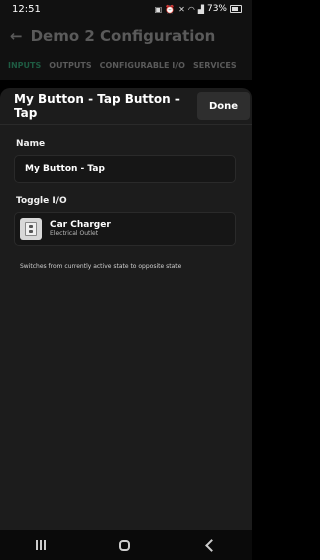  I want to click on back-icon, so click(211, 545).